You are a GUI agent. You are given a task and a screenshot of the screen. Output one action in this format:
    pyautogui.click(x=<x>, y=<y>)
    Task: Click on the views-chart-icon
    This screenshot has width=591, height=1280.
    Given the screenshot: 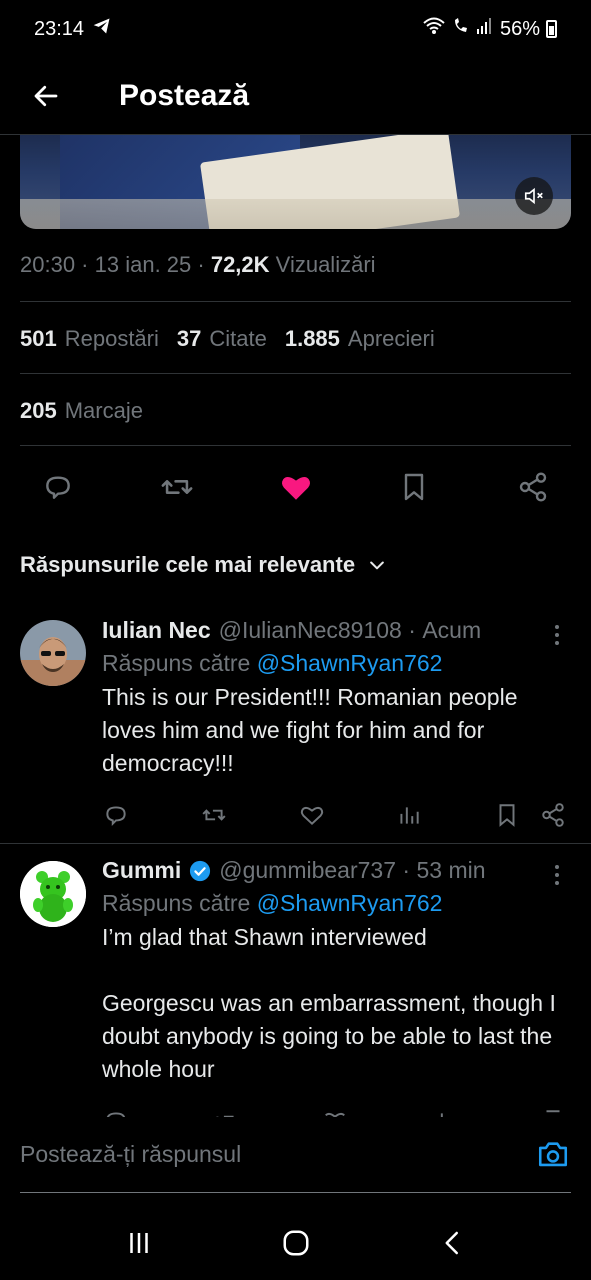 What is the action you would take?
    pyautogui.click(x=409, y=815)
    